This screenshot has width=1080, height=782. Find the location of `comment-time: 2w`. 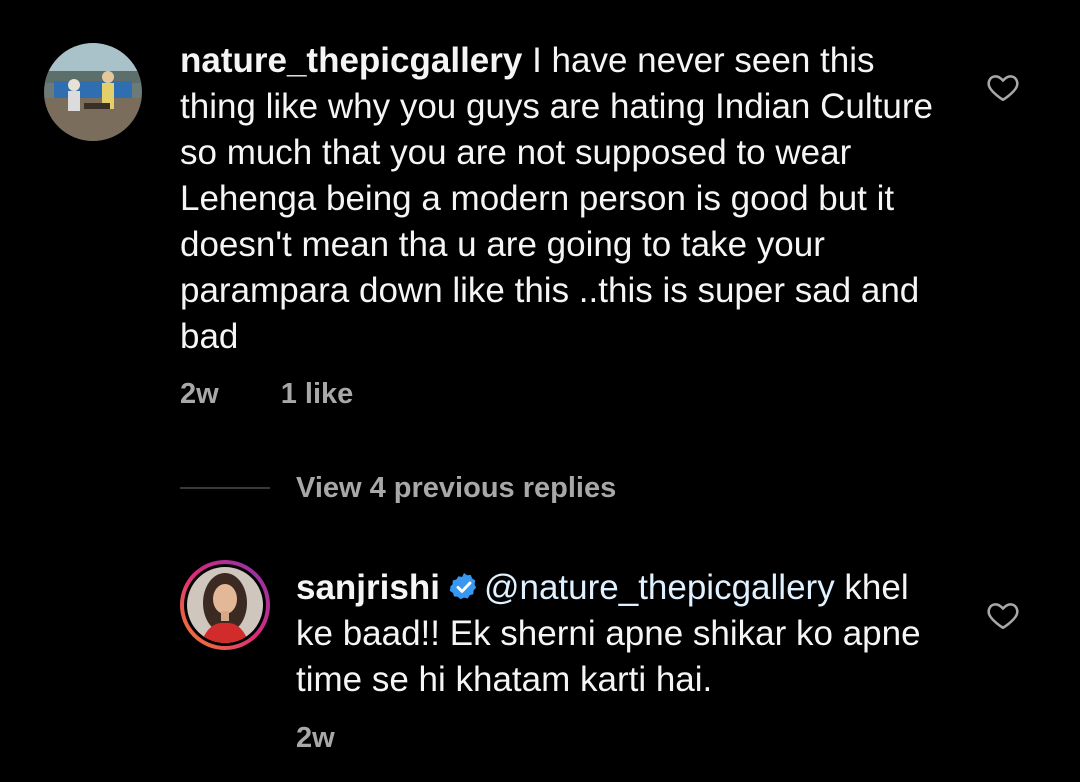

comment-time: 2w is located at coordinates (199, 394).